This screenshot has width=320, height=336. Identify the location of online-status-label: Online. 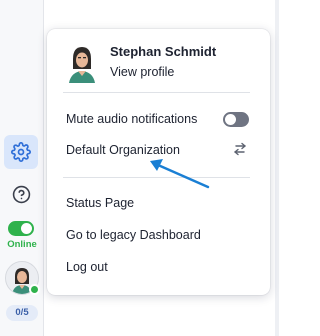
(22, 244).